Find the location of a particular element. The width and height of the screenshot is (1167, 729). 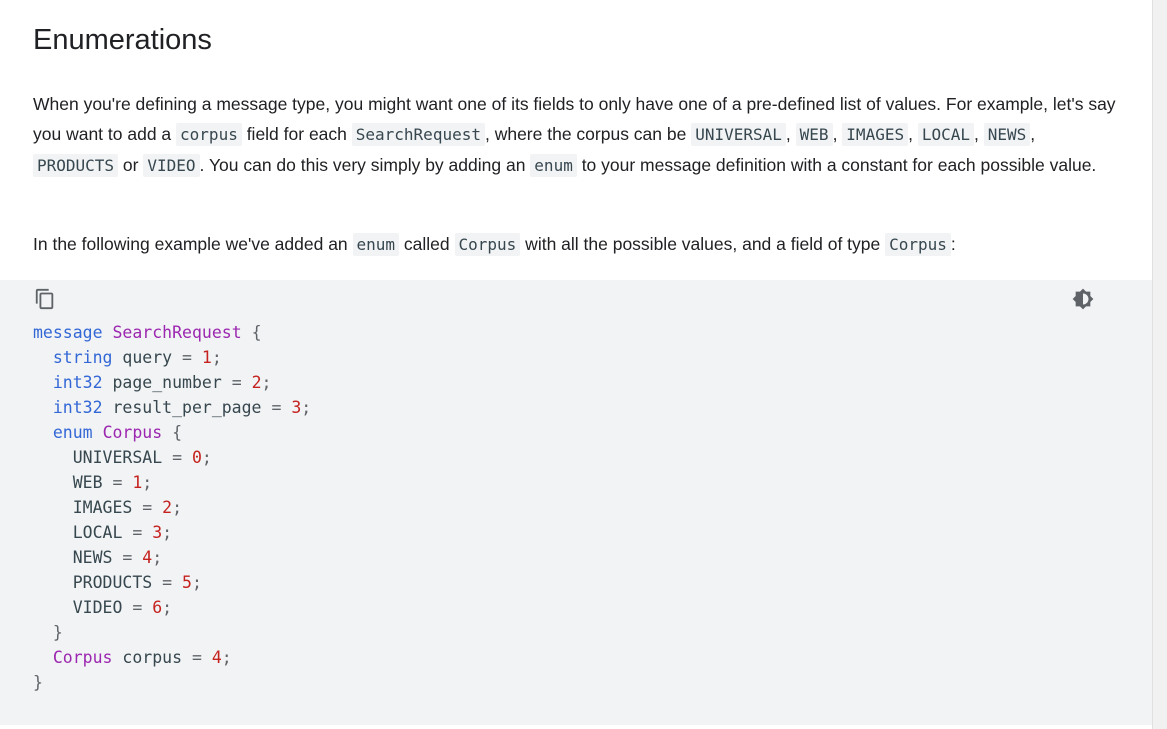

code-line: WEB = 1; is located at coordinates (172, 482).